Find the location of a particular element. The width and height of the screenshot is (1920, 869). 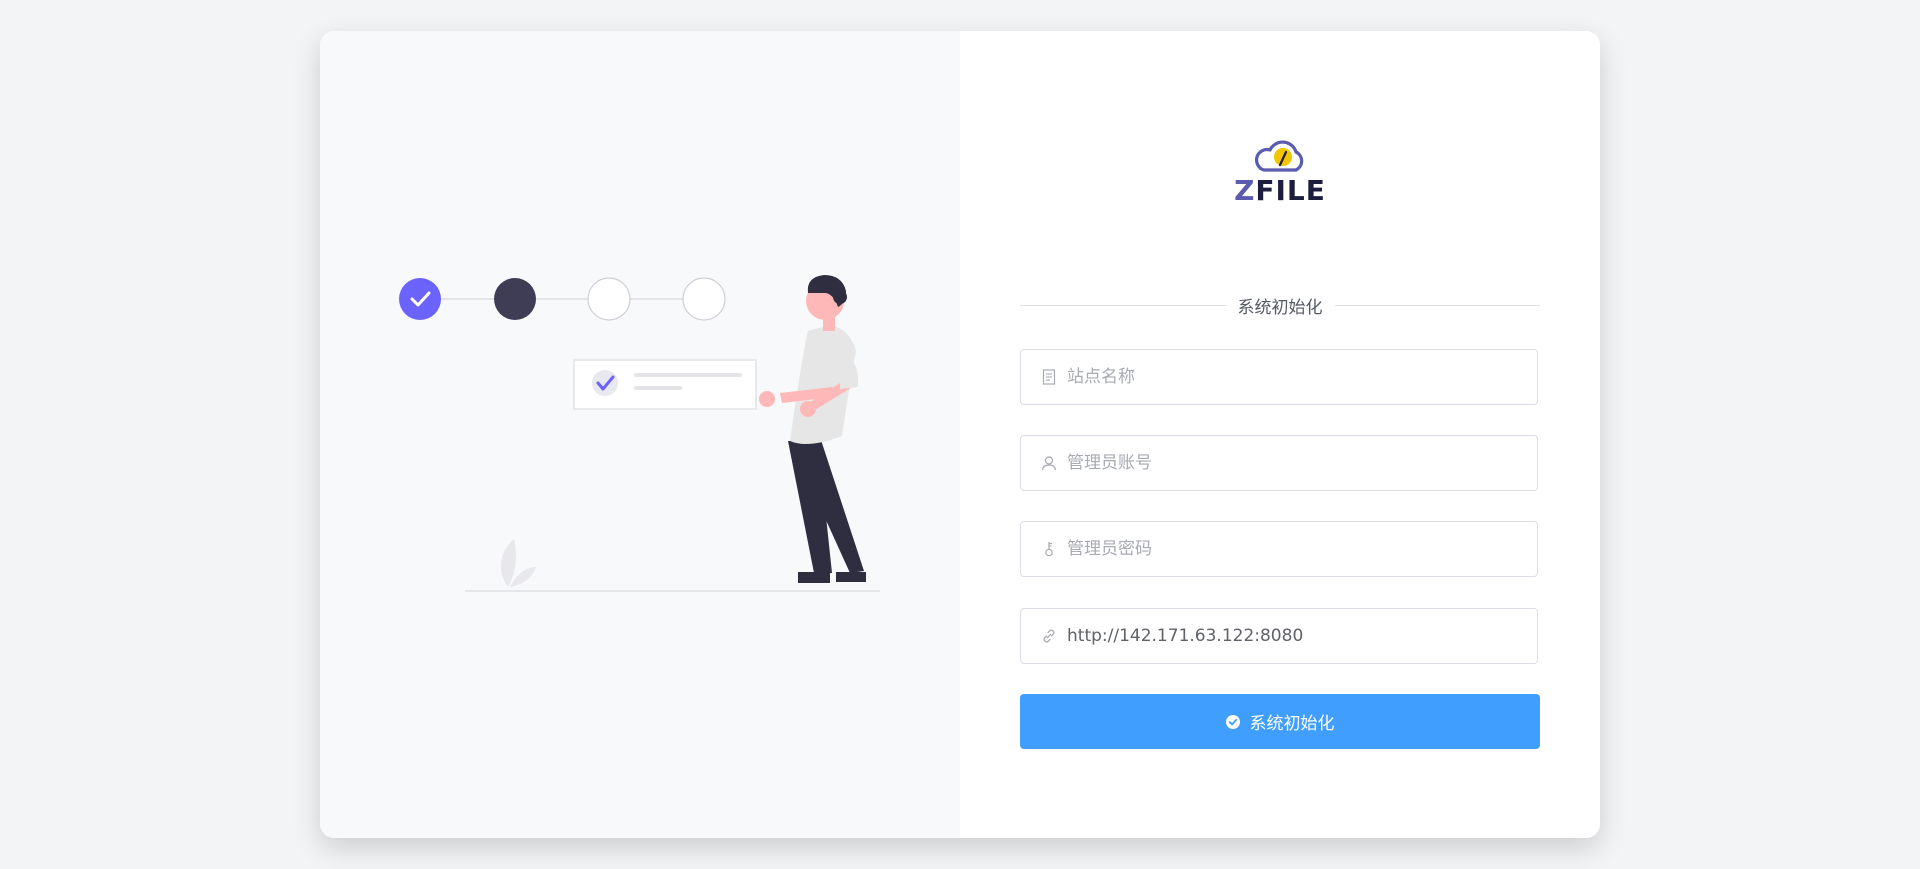

progress-illustration is located at coordinates (639, 433).